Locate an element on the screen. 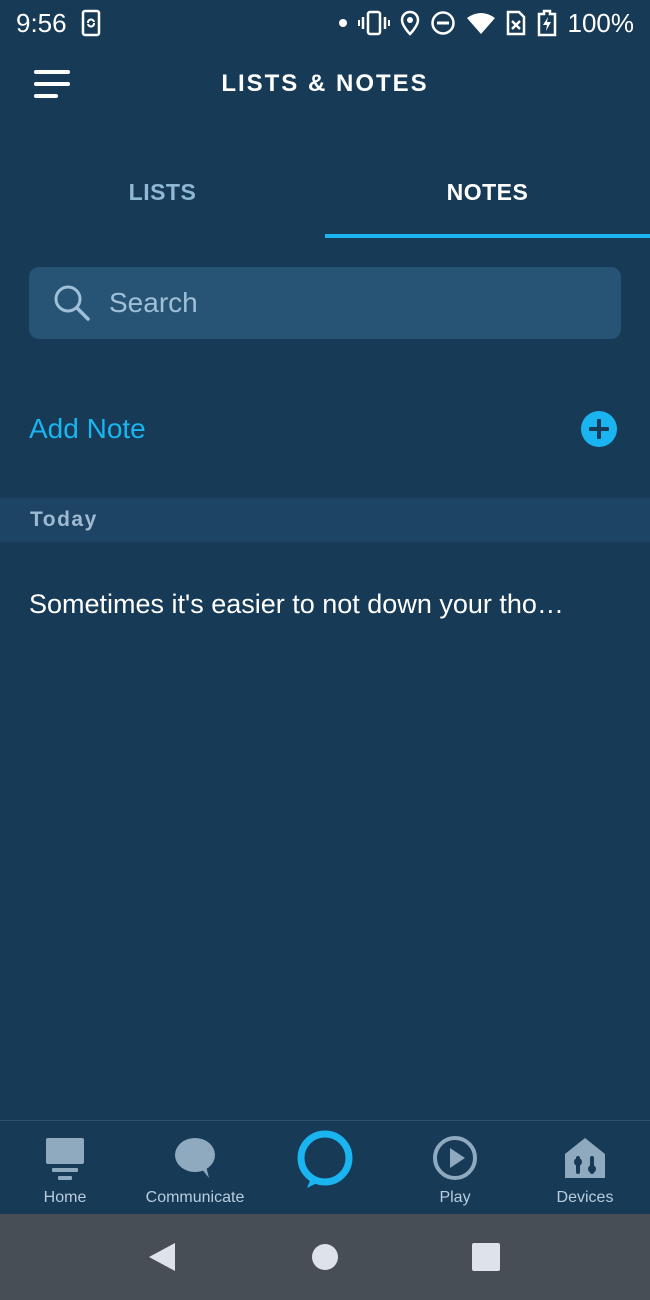 The image size is (650, 1300). nav-label-communicate: Communicate is located at coordinates (195, 1197).